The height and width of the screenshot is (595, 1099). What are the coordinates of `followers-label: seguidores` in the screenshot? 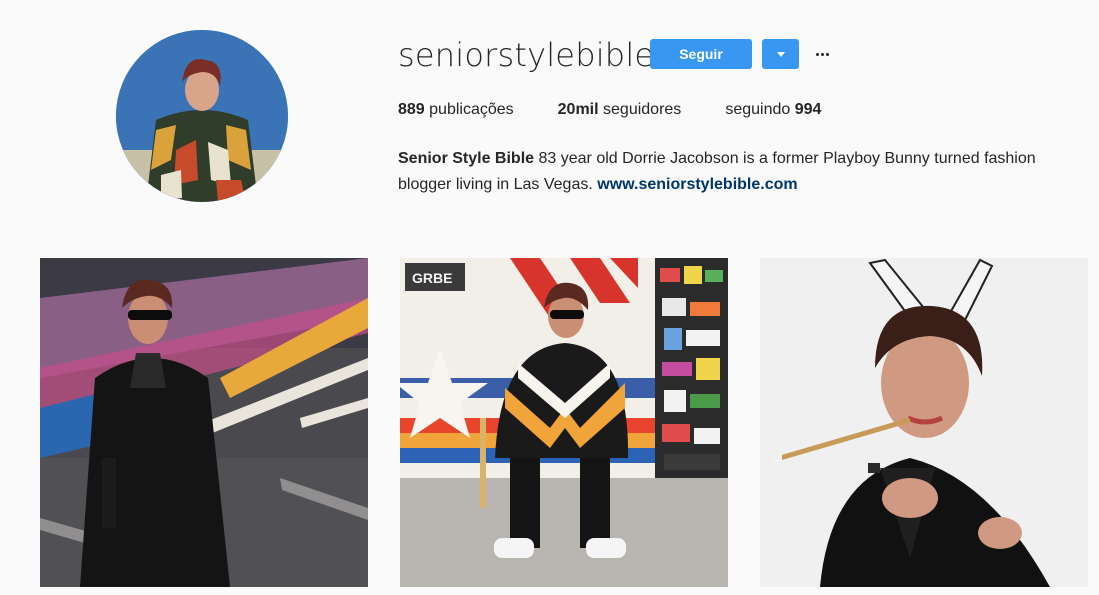 It's located at (642, 109).